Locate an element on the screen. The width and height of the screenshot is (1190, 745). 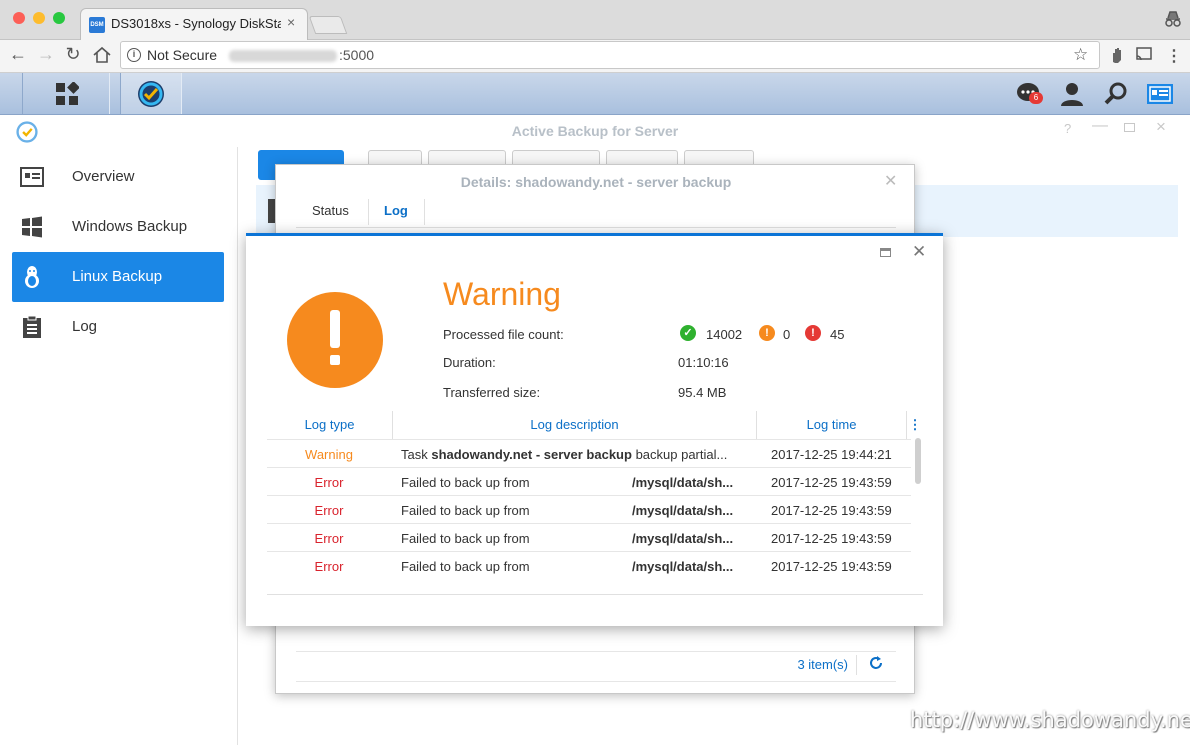
table-bottom-border is located at coordinates (595, 594).